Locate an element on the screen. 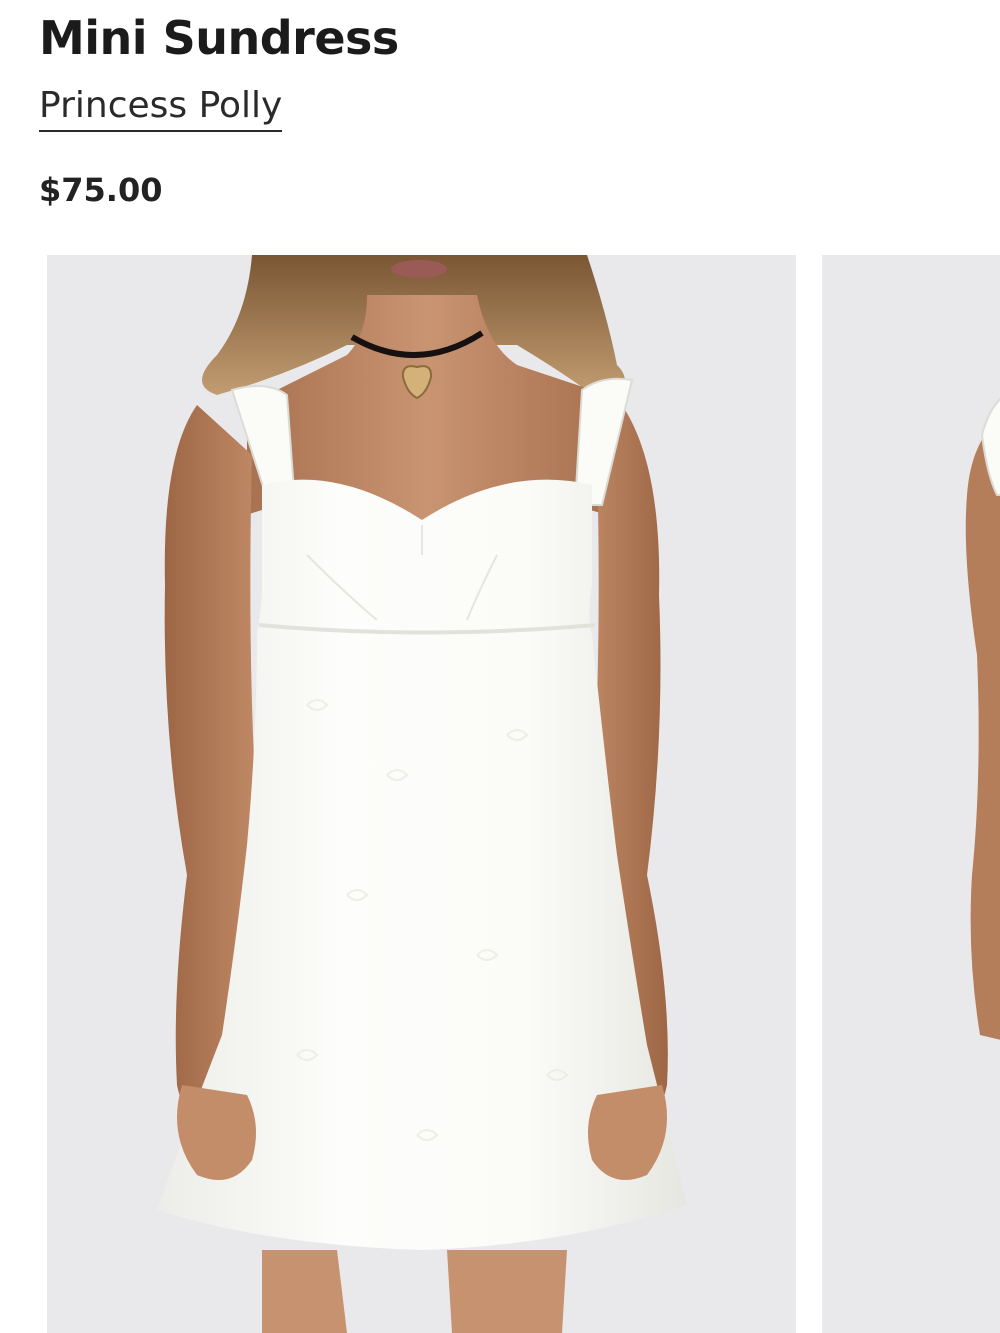 Image resolution: width=1000 pixels, height=1333 pixels. product-title: Mini Sundress is located at coordinates (219, 38).